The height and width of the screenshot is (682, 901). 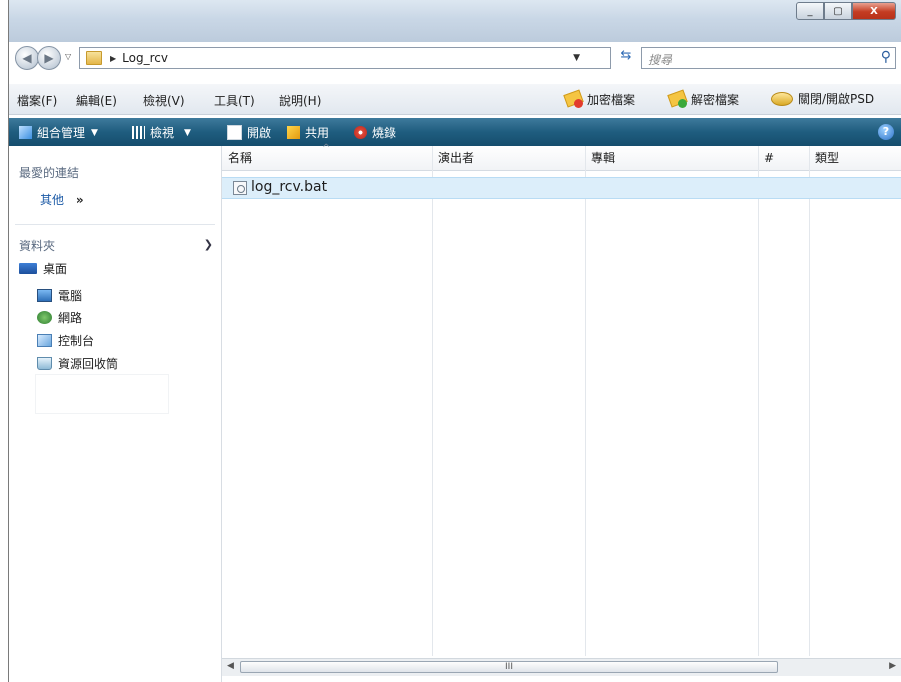 What do you see at coordinates (300, 100) in the screenshot?
I see `menu-help: 說明(H)` at bounding box center [300, 100].